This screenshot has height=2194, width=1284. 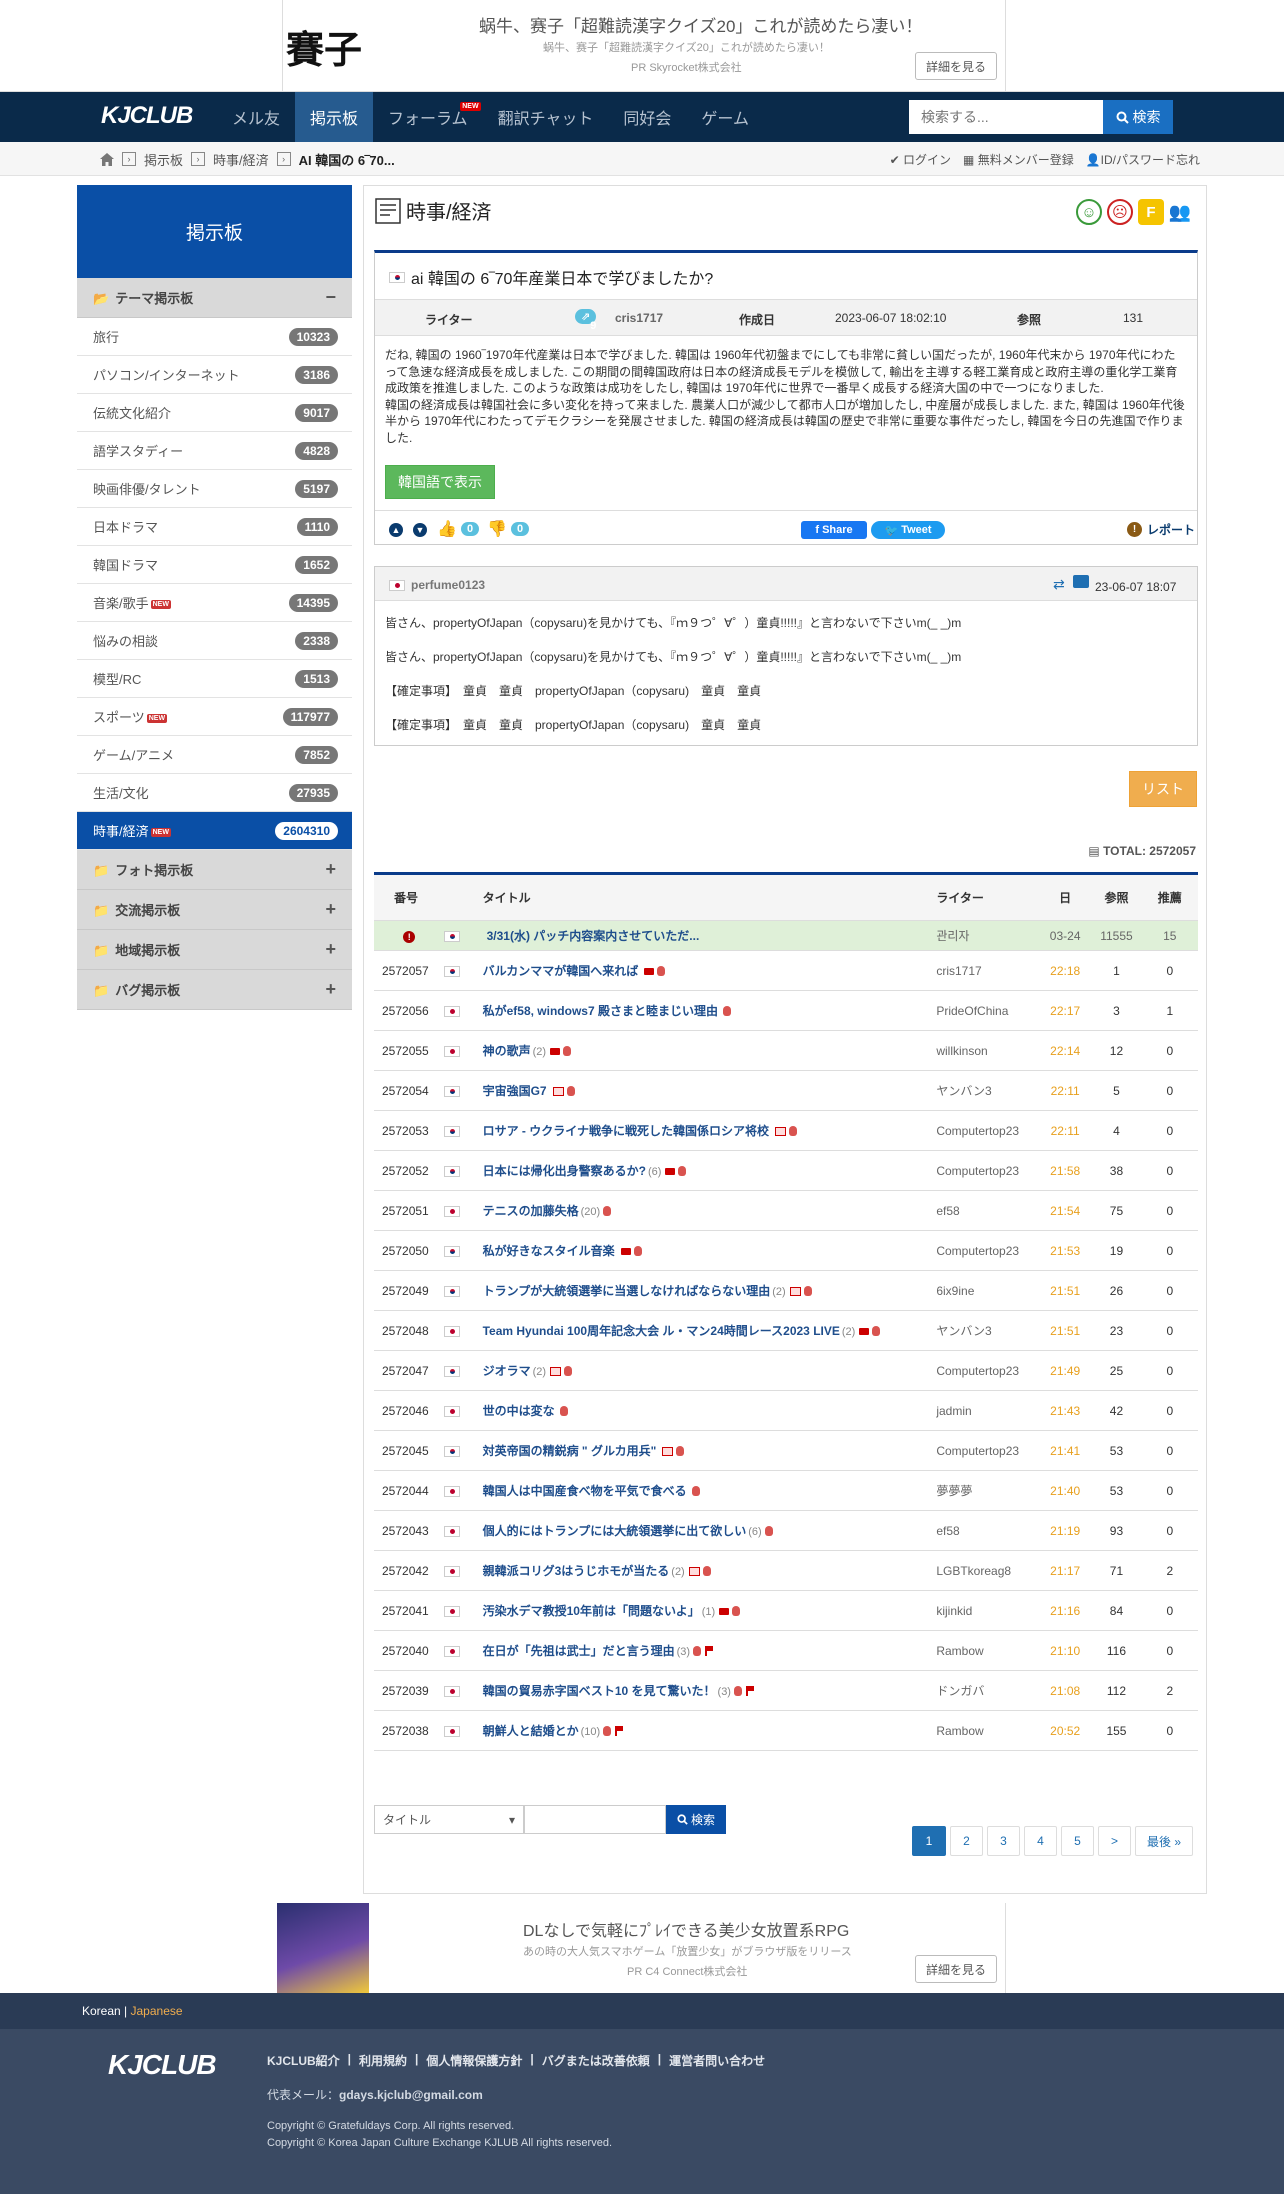 I want to click on sidebar-item: 語学スタディー 4828, so click(x=214, y=451).